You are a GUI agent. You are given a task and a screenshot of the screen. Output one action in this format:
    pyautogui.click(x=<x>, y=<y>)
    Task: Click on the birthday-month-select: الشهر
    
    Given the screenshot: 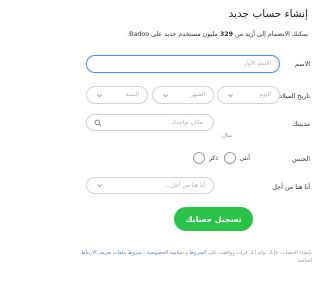 What is the action you would take?
    pyautogui.click(x=183, y=95)
    